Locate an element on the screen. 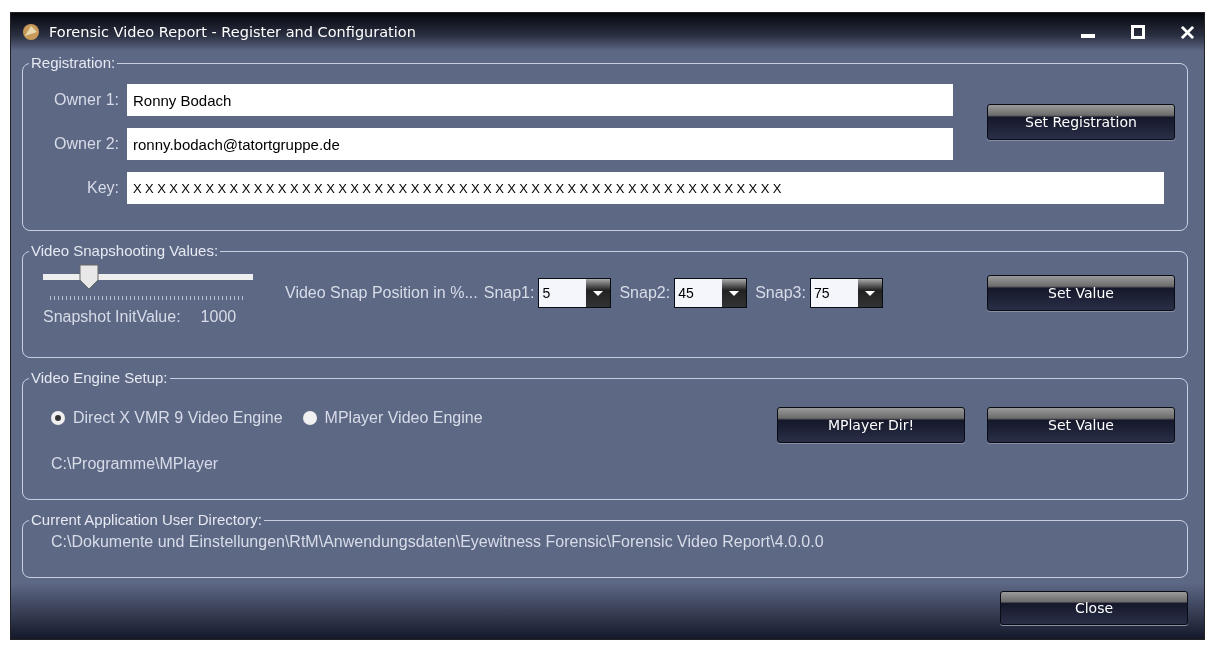  snap-dropdown: 45 is located at coordinates (711, 293).